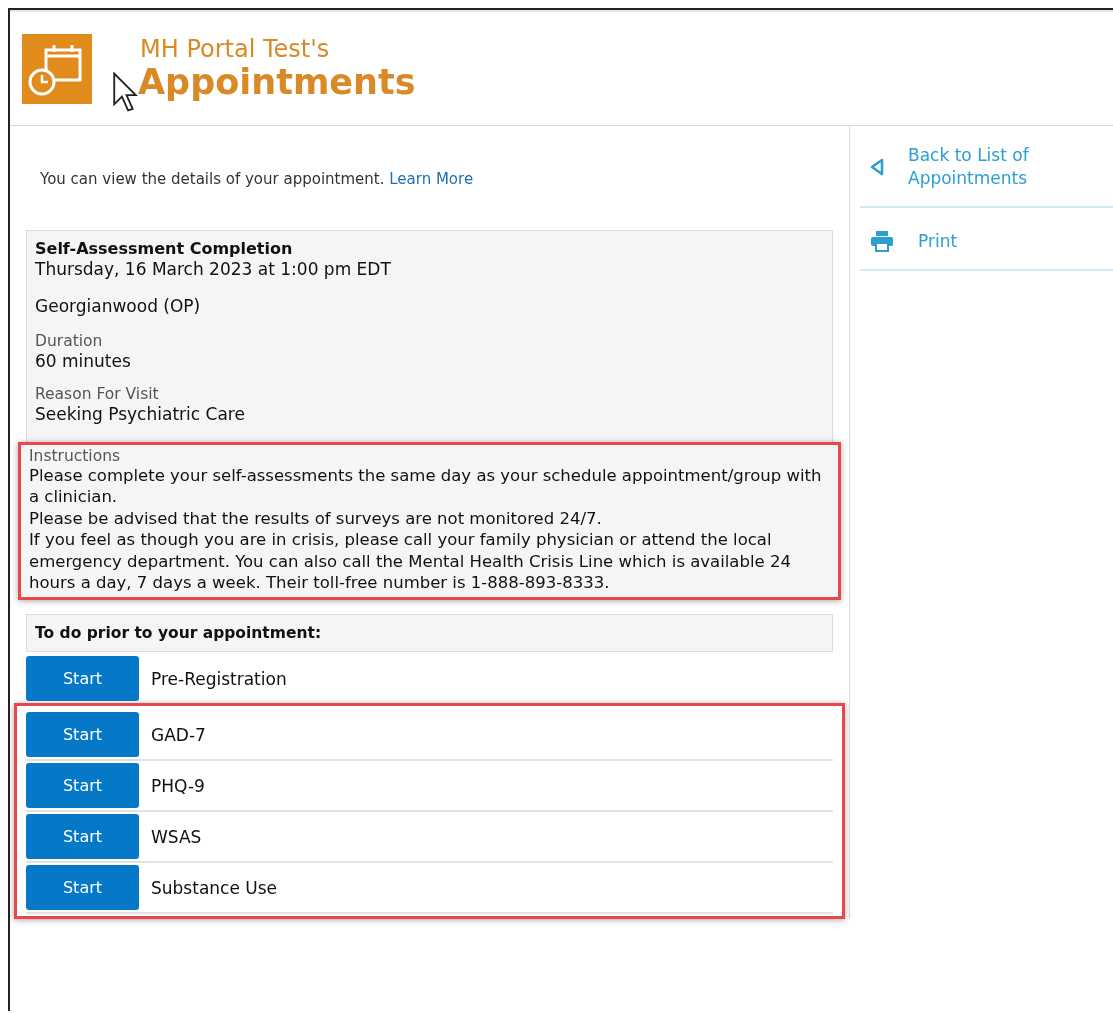 The height and width of the screenshot is (1013, 1113). Describe the element at coordinates (986, 248) in the screenshot. I see `print-link: Print` at that location.